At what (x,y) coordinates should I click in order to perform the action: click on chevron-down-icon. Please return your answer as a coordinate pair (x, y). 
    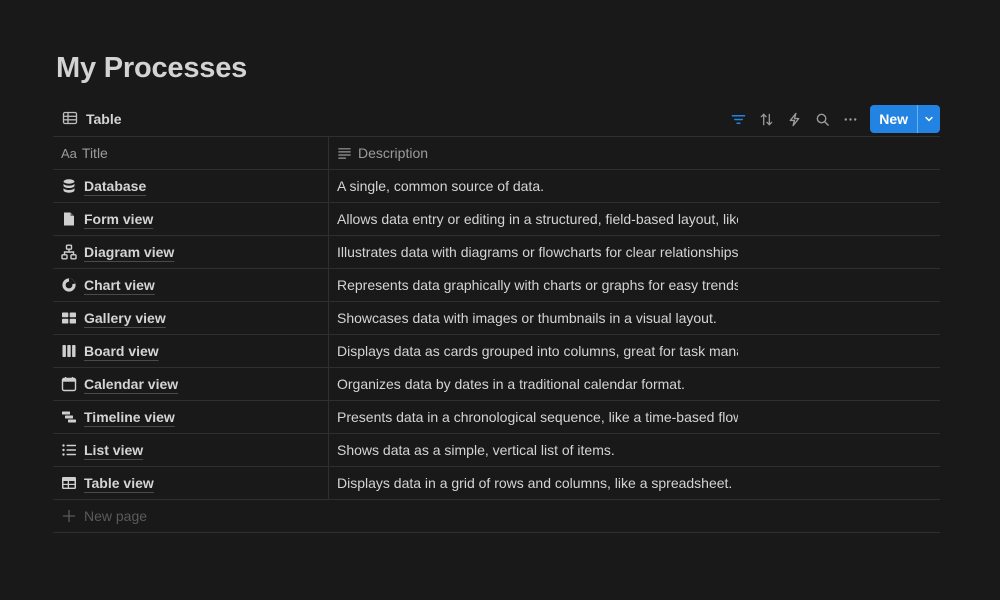
    Looking at the image, I should click on (929, 119).